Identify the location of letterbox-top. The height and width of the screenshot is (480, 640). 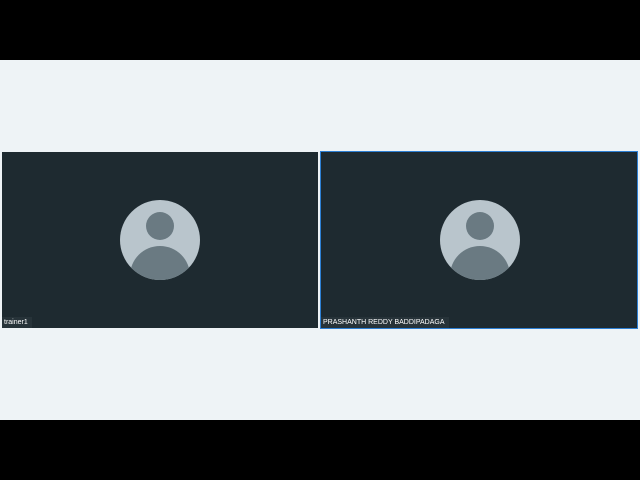
(320, 30).